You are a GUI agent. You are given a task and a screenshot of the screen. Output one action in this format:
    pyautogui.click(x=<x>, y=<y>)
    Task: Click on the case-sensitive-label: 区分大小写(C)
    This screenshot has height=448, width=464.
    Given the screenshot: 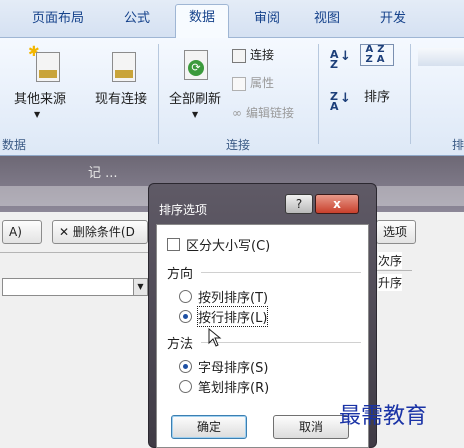 What is the action you would take?
    pyautogui.click(x=228, y=246)
    